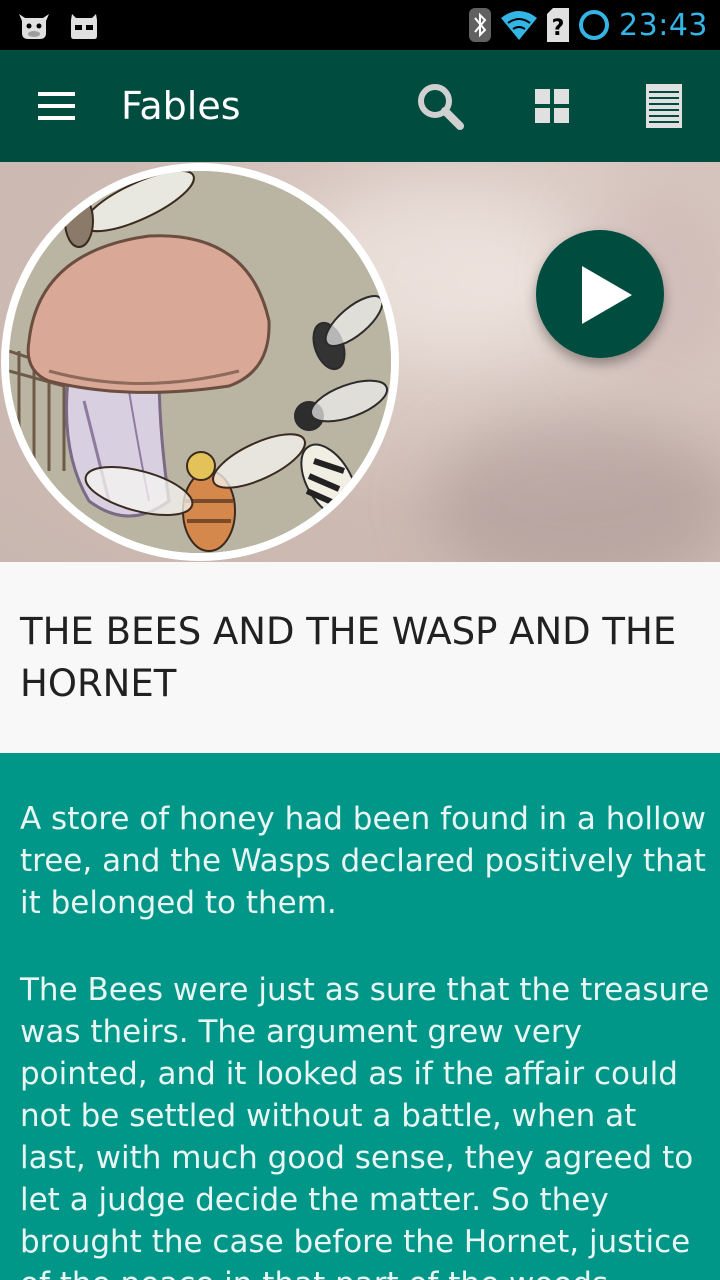 The height and width of the screenshot is (1280, 720). Describe the element at coordinates (360, 106) in the screenshot. I see `app-toolbar: Fables` at that location.